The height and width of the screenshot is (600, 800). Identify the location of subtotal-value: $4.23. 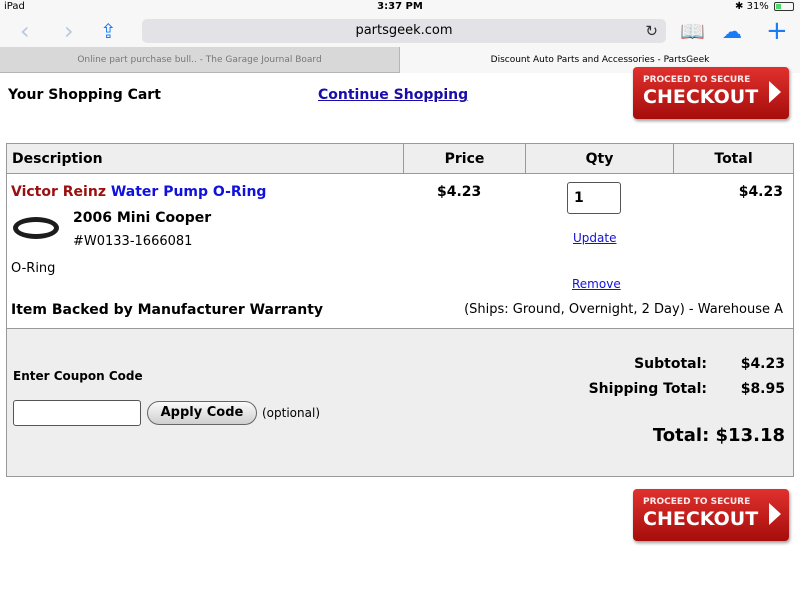
(762, 364).